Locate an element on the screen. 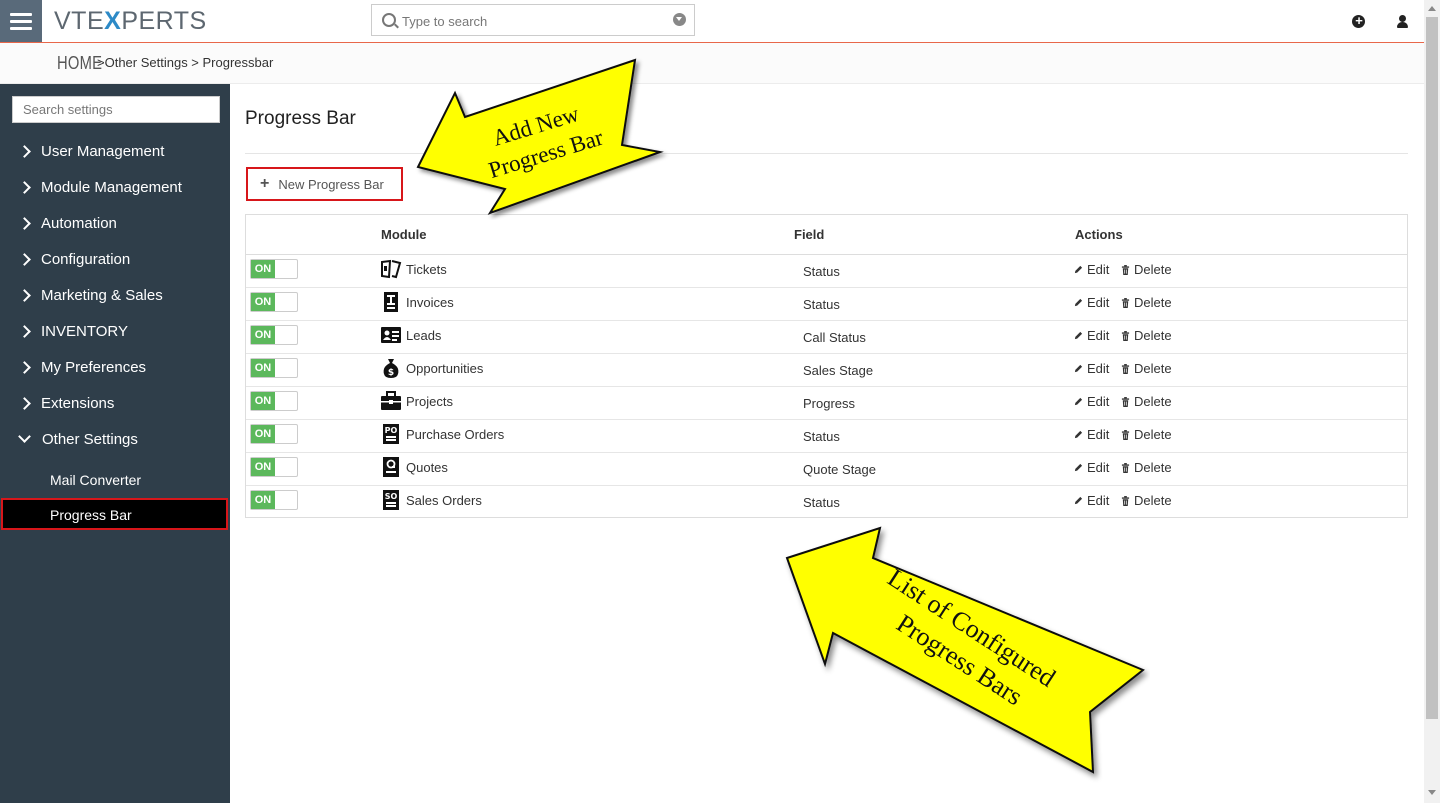 The width and height of the screenshot is (1440, 803). module-name: Invoices is located at coordinates (430, 302).